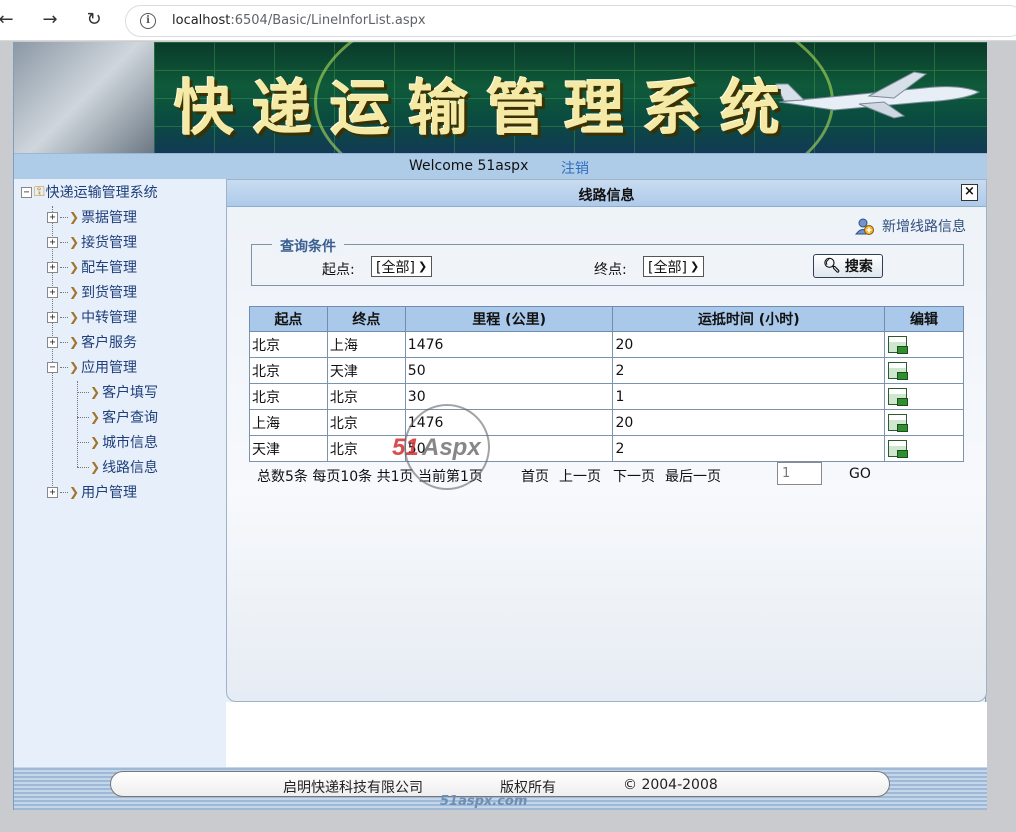  What do you see at coordinates (509, 344) in the screenshot?
I see `cell-distance: 1476` at bounding box center [509, 344].